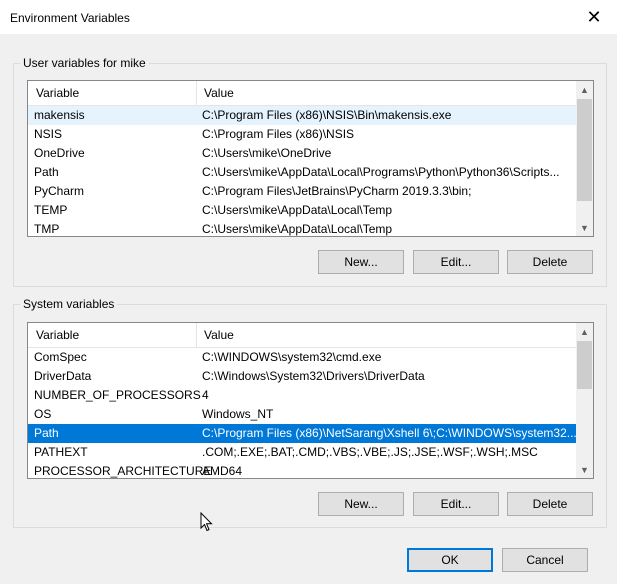 The height and width of the screenshot is (584, 617). Describe the element at coordinates (238, 414) in the screenshot. I see `value-cell: Windows_NT` at that location.